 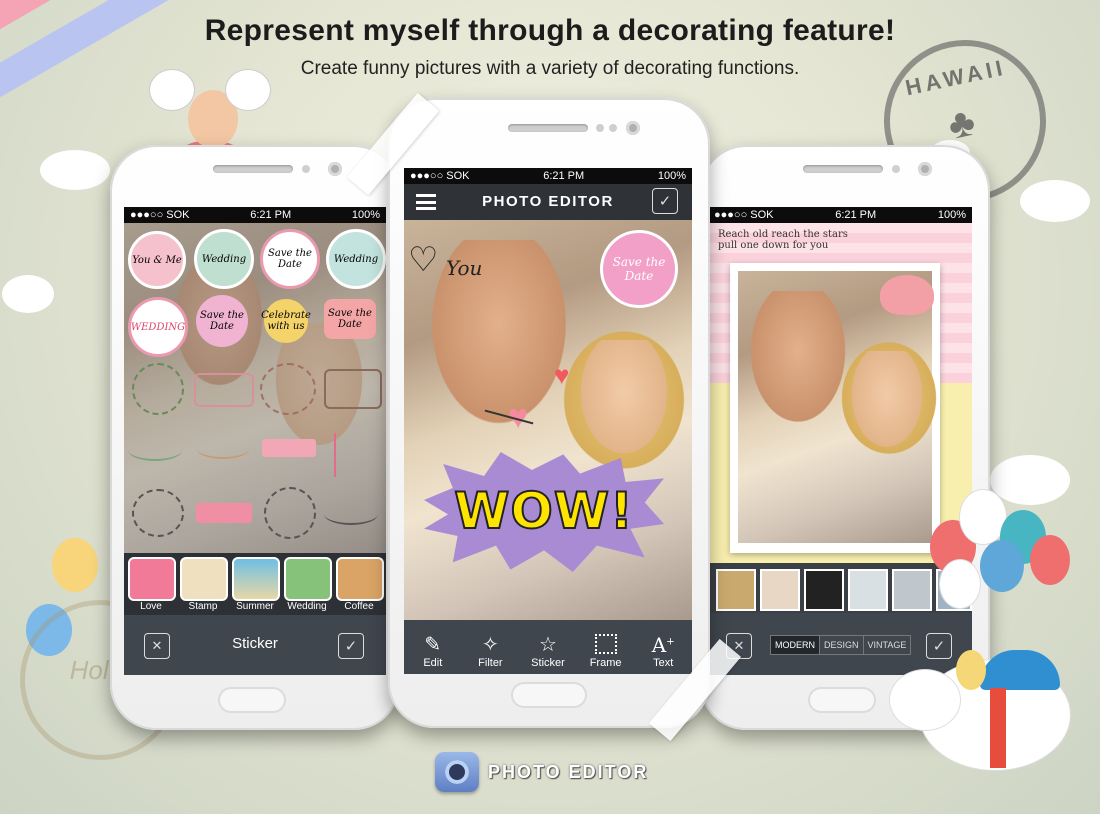 What do you see at coordinates (995, 555) in the screenshot?
I see `balloon-cluster` at bounding box center [995, 555].